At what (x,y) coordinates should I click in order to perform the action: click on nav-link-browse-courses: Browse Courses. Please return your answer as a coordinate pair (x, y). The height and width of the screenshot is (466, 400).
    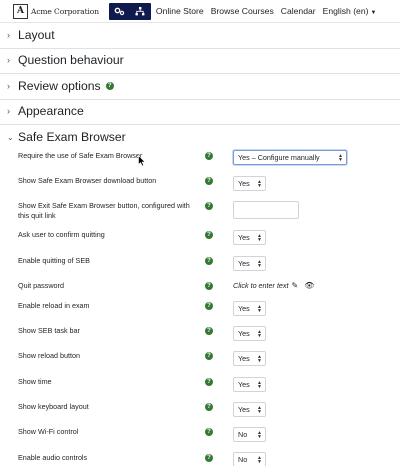
    Looking at the image, I should click on (242, 11).